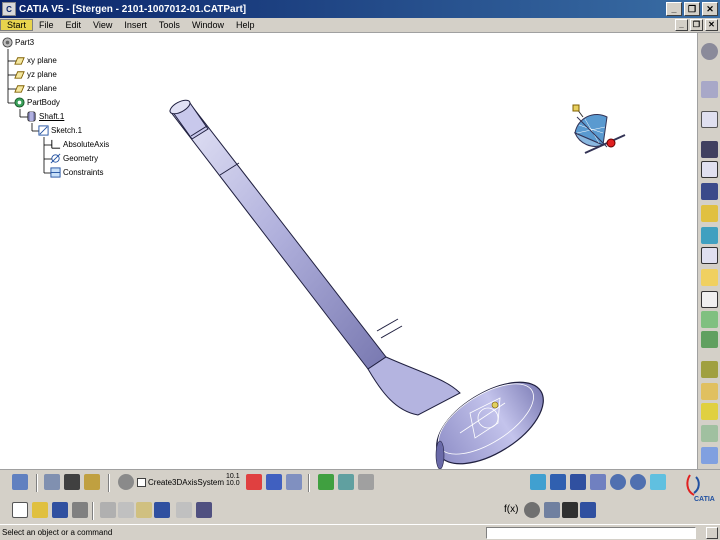 This screenshot has width=720, height=540. What do you see at coordinates (102, 25) in the screenshot?
I see `menu-view: View` at bounding box center [102, 25].